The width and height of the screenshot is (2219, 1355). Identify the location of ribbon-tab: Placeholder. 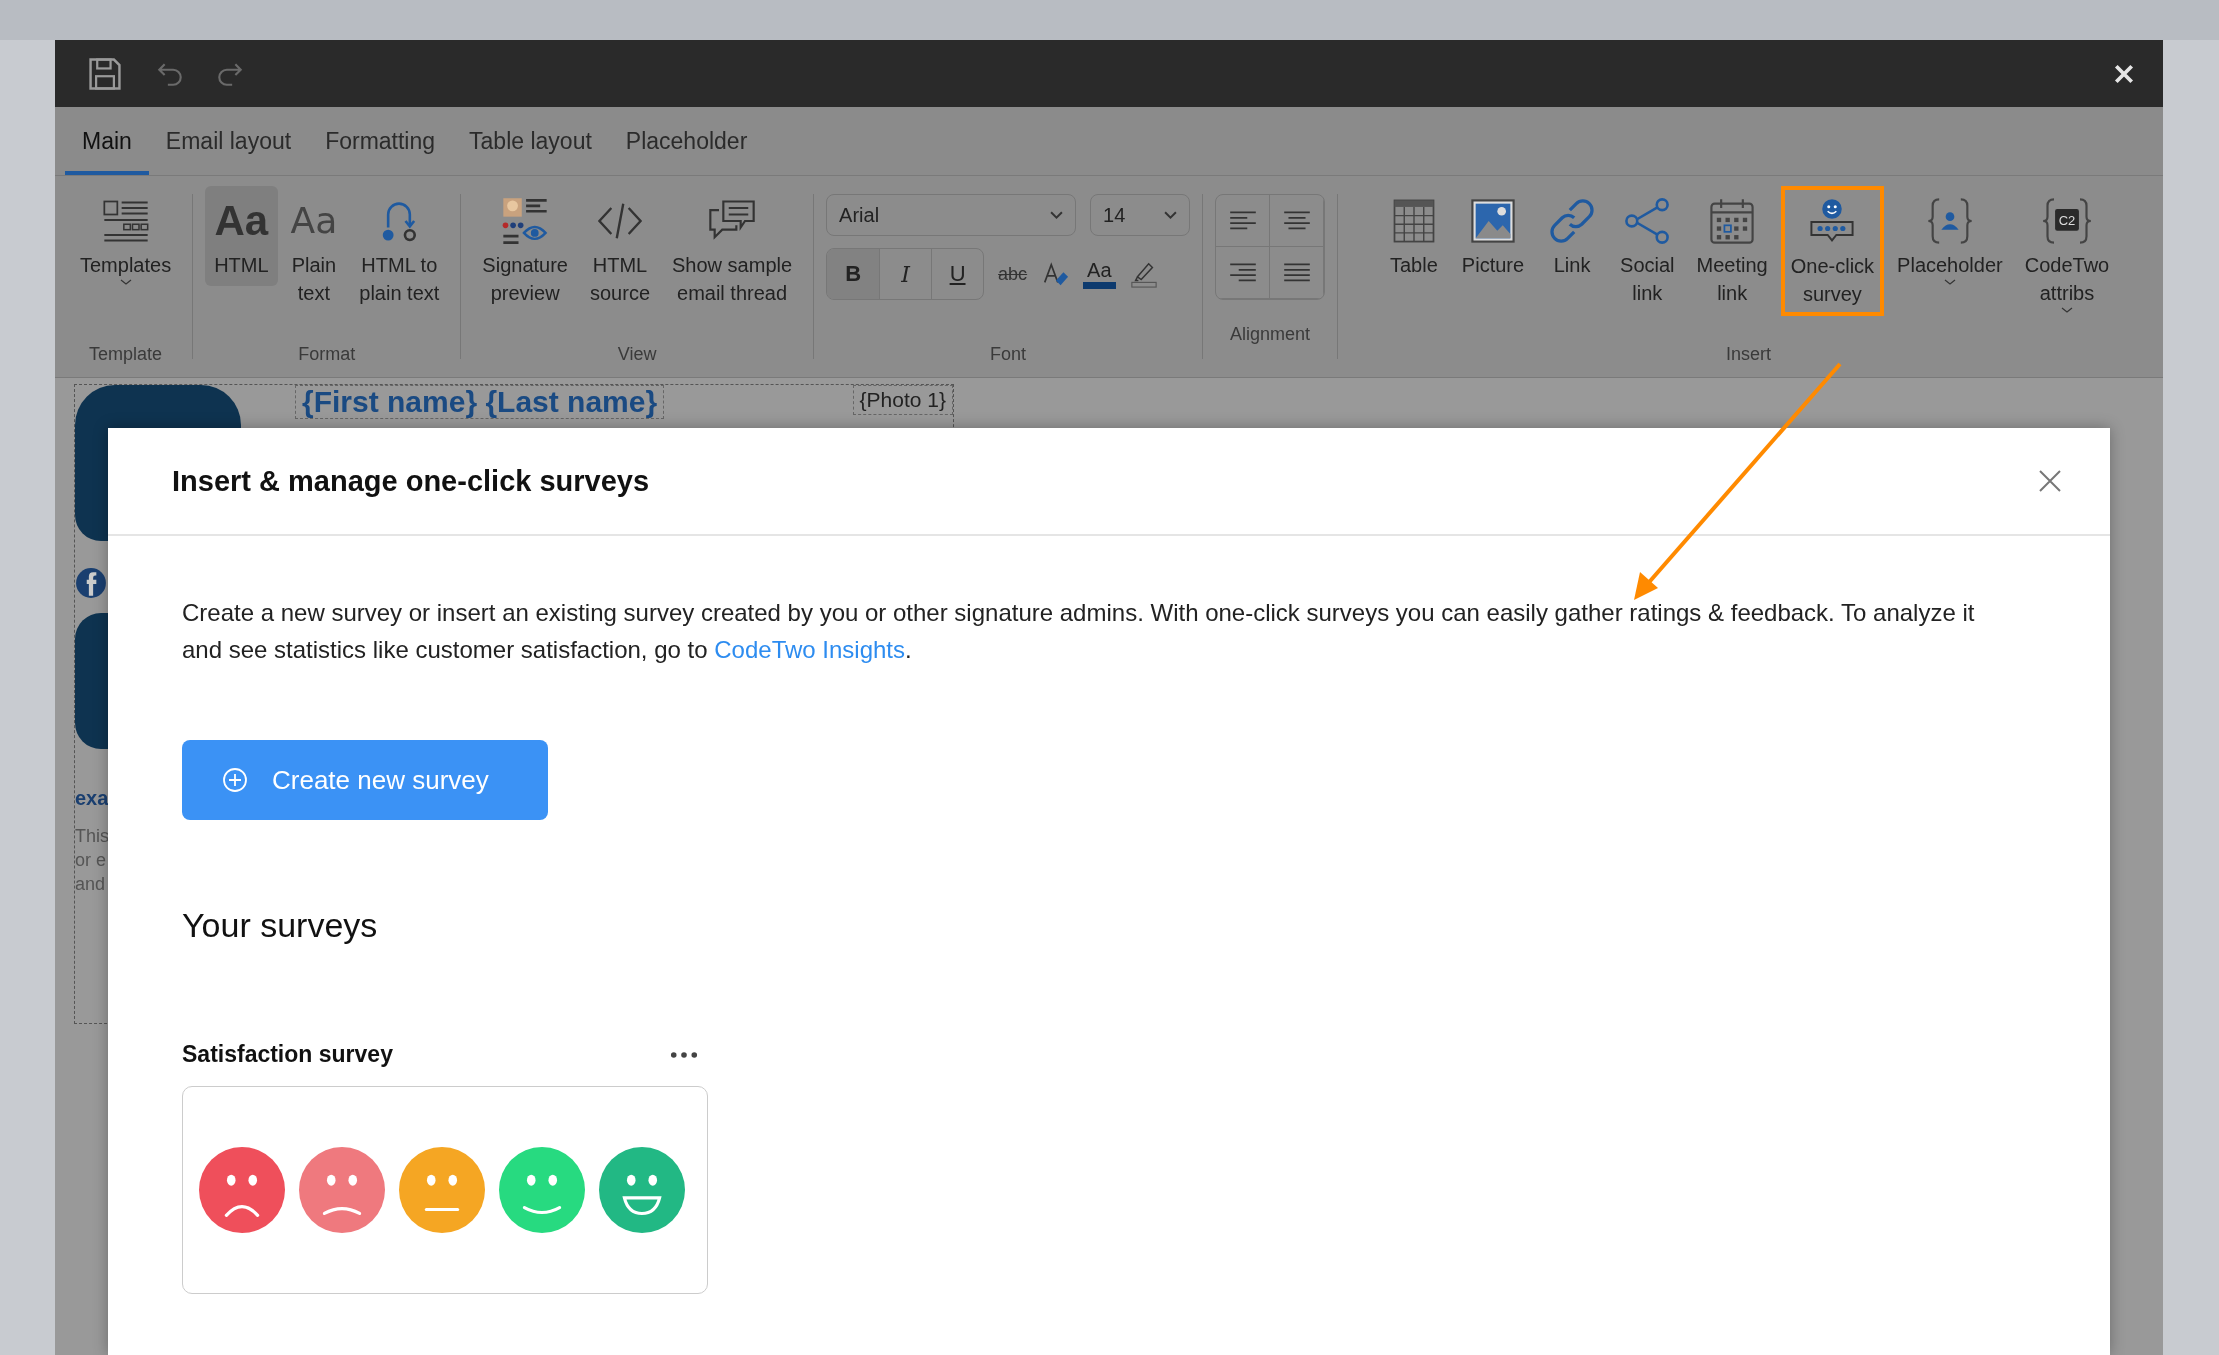
(686, 141).